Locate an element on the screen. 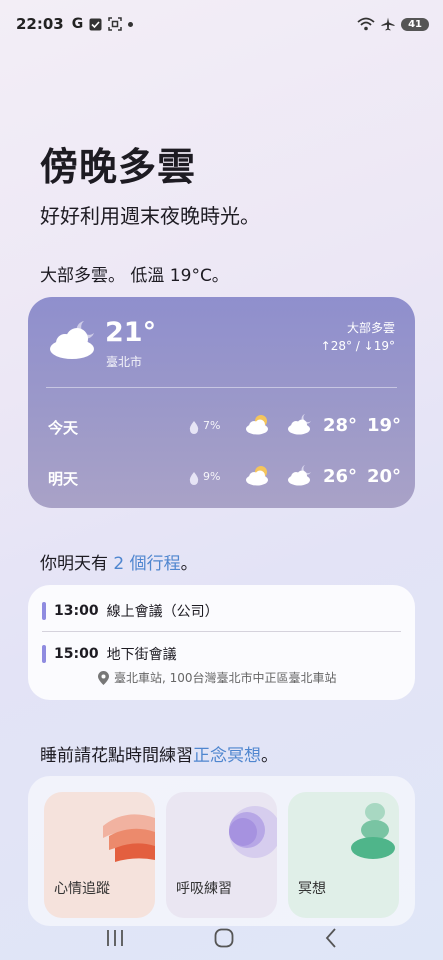 The image size is (443, 960). location-pin-icon is located at coordinates (103, 677).